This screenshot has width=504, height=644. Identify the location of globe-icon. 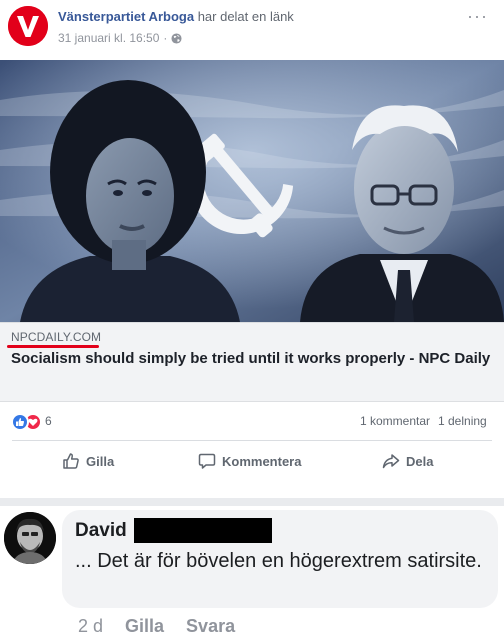
(176, 38).